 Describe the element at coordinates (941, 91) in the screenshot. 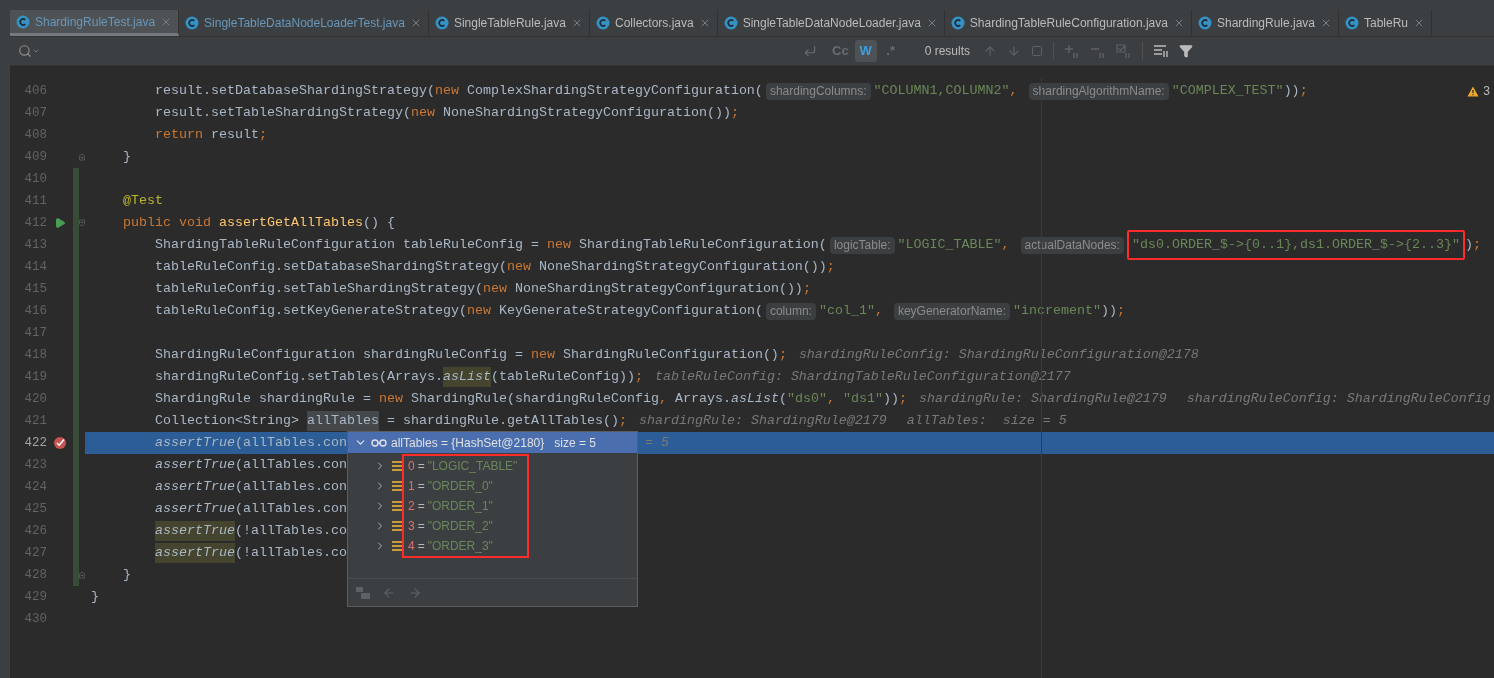

I see `code-token: "COLUMN1,COLUMN2"` at that location.